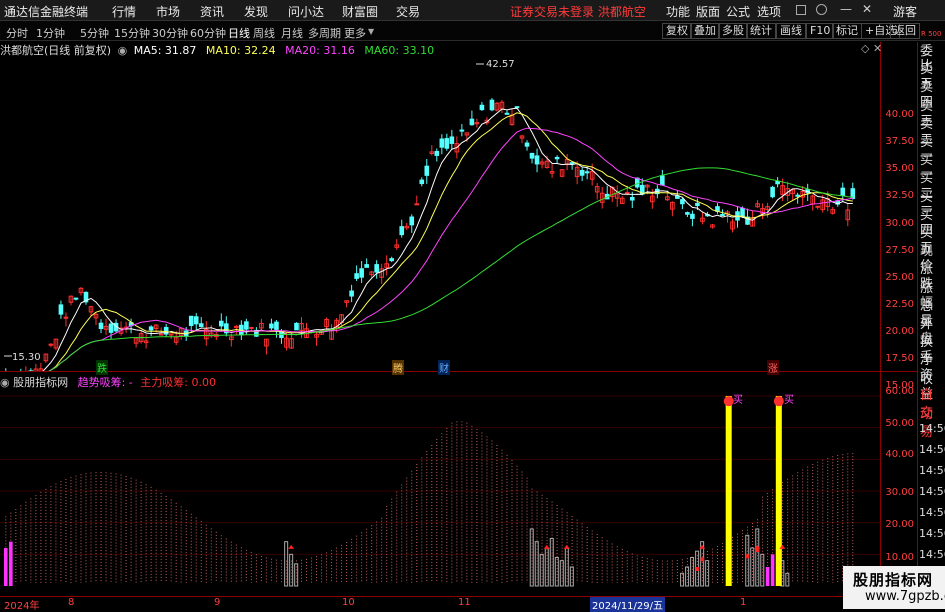  What do you see at coordinates (880, 319) in the screenshot?
I see `axis-divider` at bounding box center [880, 319].